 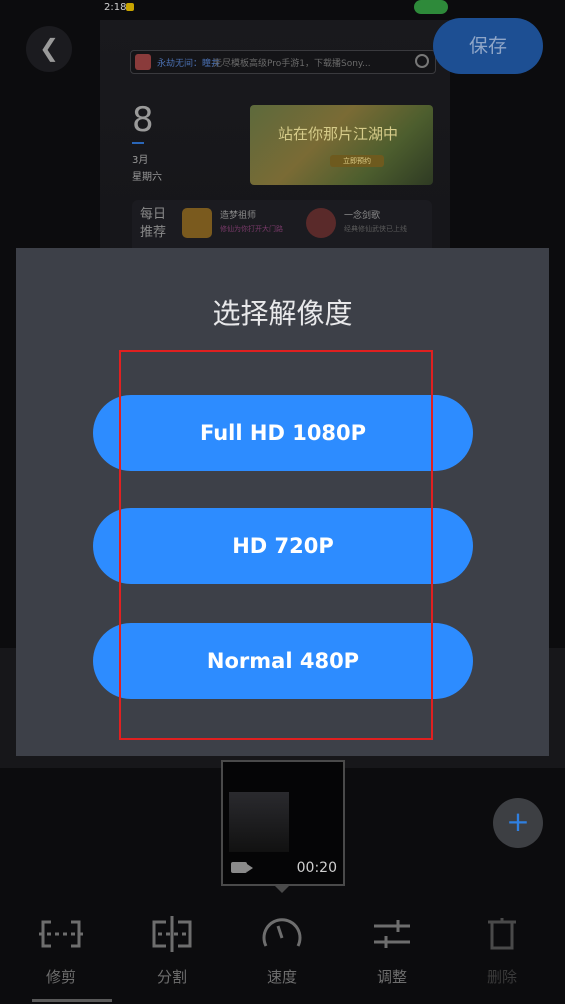 I want to click on preview-weekday: 星期六, so click(x=147, y=177).